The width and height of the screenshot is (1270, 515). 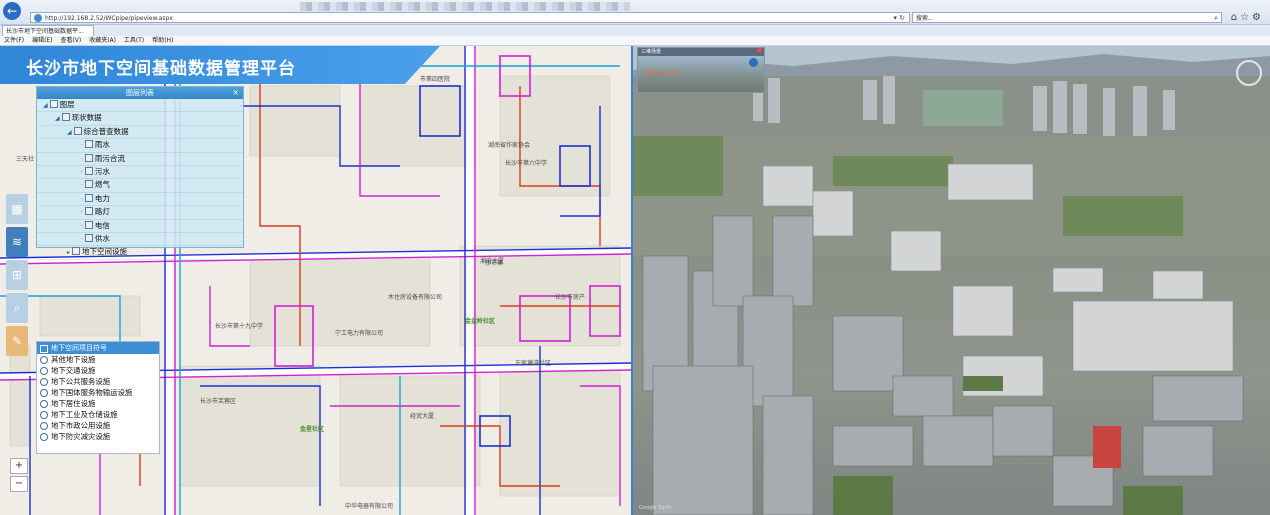 I want to click on measure-icon: ⊞, so click(x=17, y=275).